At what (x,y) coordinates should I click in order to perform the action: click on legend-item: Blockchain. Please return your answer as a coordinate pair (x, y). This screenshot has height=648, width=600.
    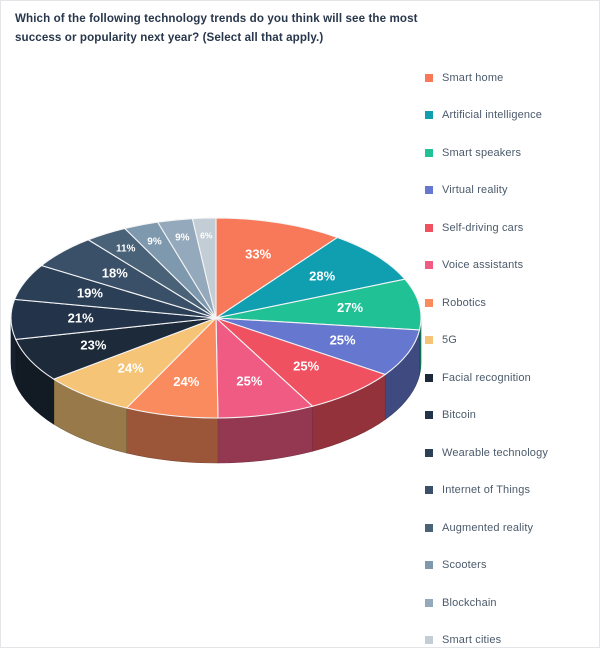
    Looking at the image, I should click on (511, 603).